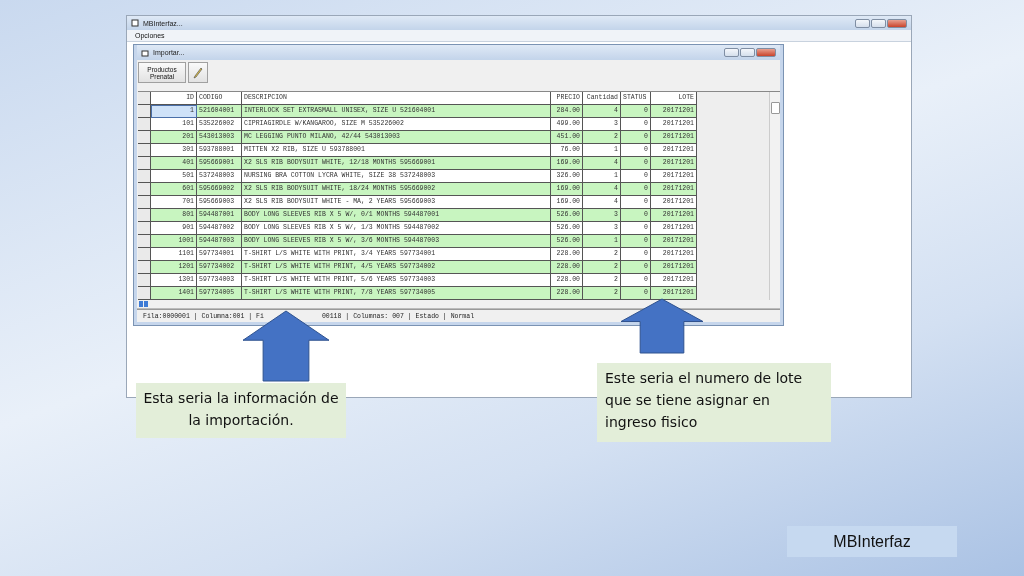  I want to click on pencil-icon, so click(198, 72).